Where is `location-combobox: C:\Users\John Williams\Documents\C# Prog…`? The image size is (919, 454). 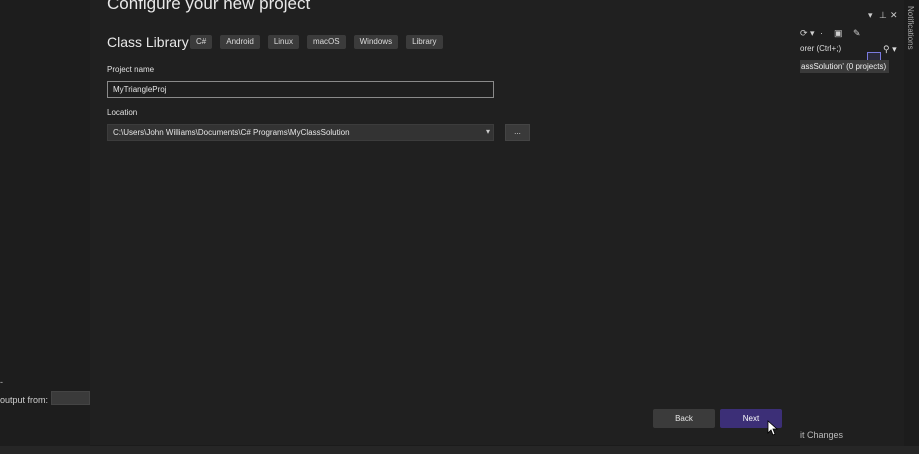
location-combobox: C:\Users\John Williams\Documents\C# Prog… is located at coordinates (300, 132).